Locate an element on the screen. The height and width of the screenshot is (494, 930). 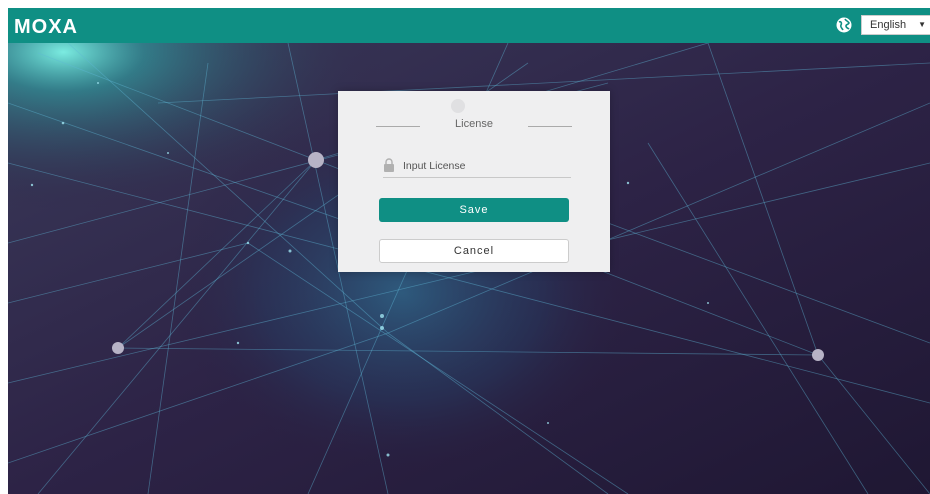
top-bar: MOXA English ▼ is located at coordinates (469, 25).